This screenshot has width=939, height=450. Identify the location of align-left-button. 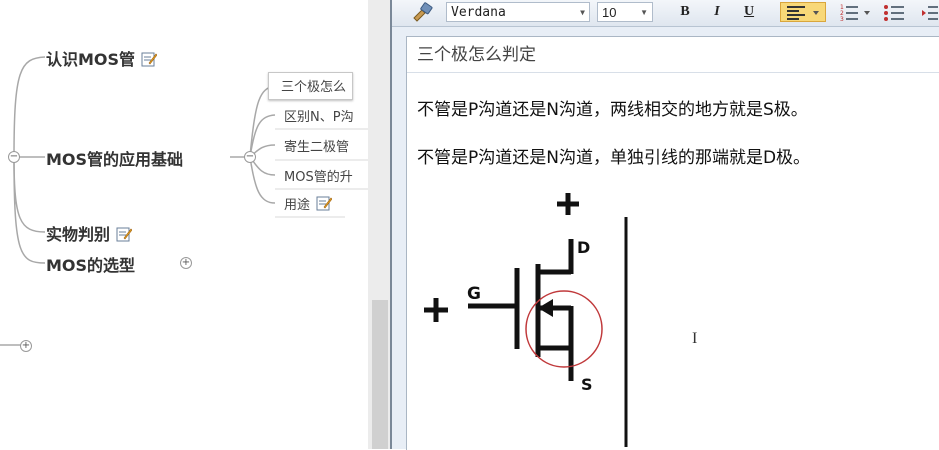
(803, 12).